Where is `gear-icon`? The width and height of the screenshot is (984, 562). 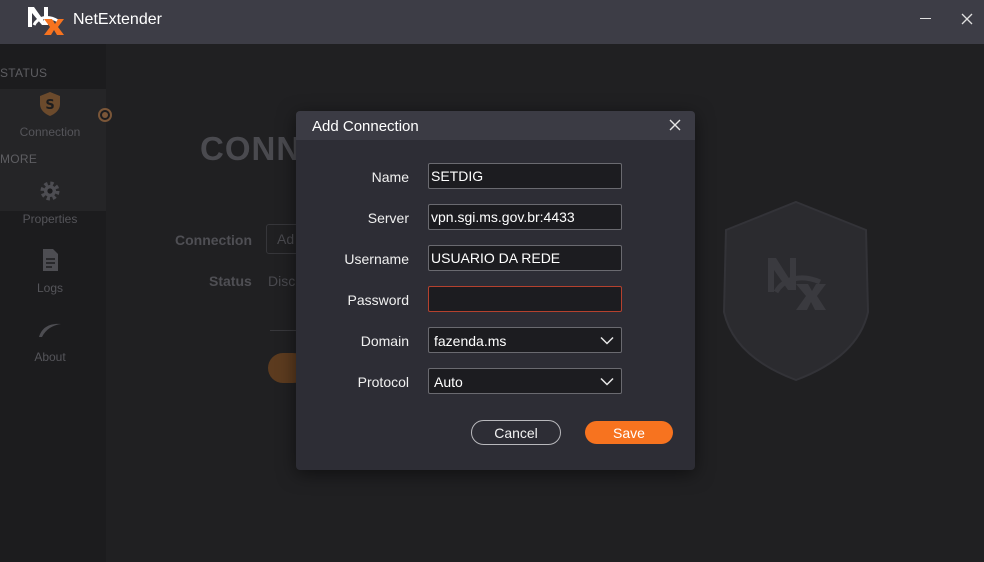
gear-icon is located at coordinates (50, 191).